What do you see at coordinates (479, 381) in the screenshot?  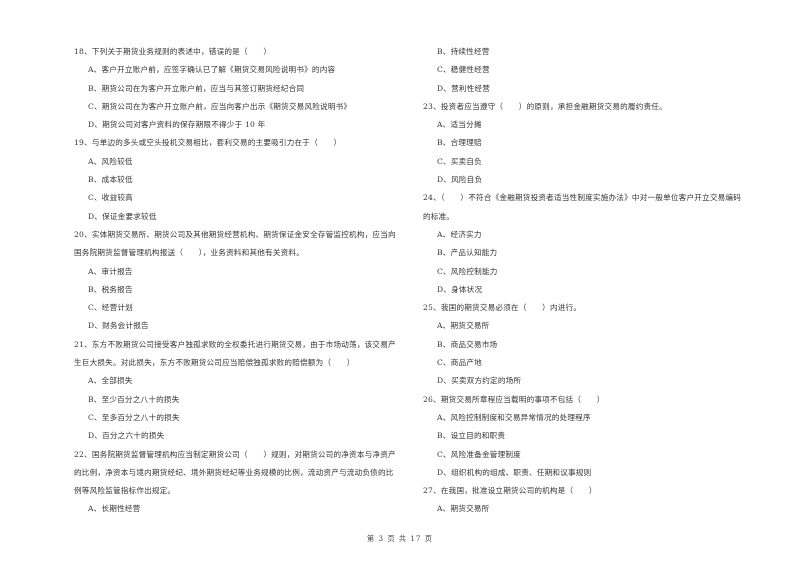 I see `option-d: D、买卖双方约定的场所` at bounding box center [479, 381].